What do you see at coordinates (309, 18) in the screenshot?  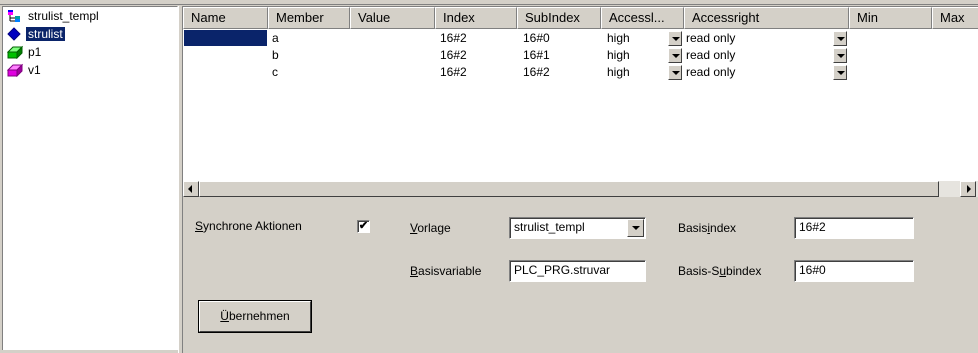 I see `column-header-member: Member` at bounding box center [309, 18].